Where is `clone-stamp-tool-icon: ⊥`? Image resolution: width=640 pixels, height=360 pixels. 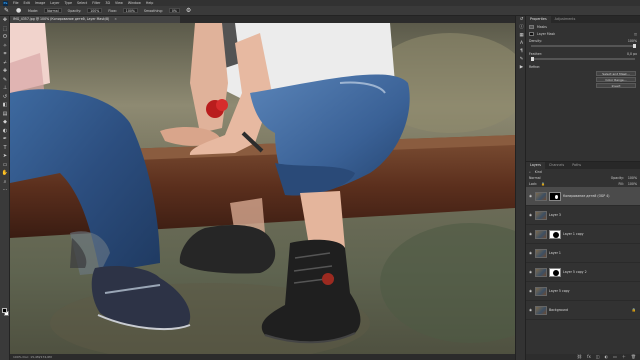 clone-stamp-tool-icon: ⊥ is located at coordinates (5, 88).